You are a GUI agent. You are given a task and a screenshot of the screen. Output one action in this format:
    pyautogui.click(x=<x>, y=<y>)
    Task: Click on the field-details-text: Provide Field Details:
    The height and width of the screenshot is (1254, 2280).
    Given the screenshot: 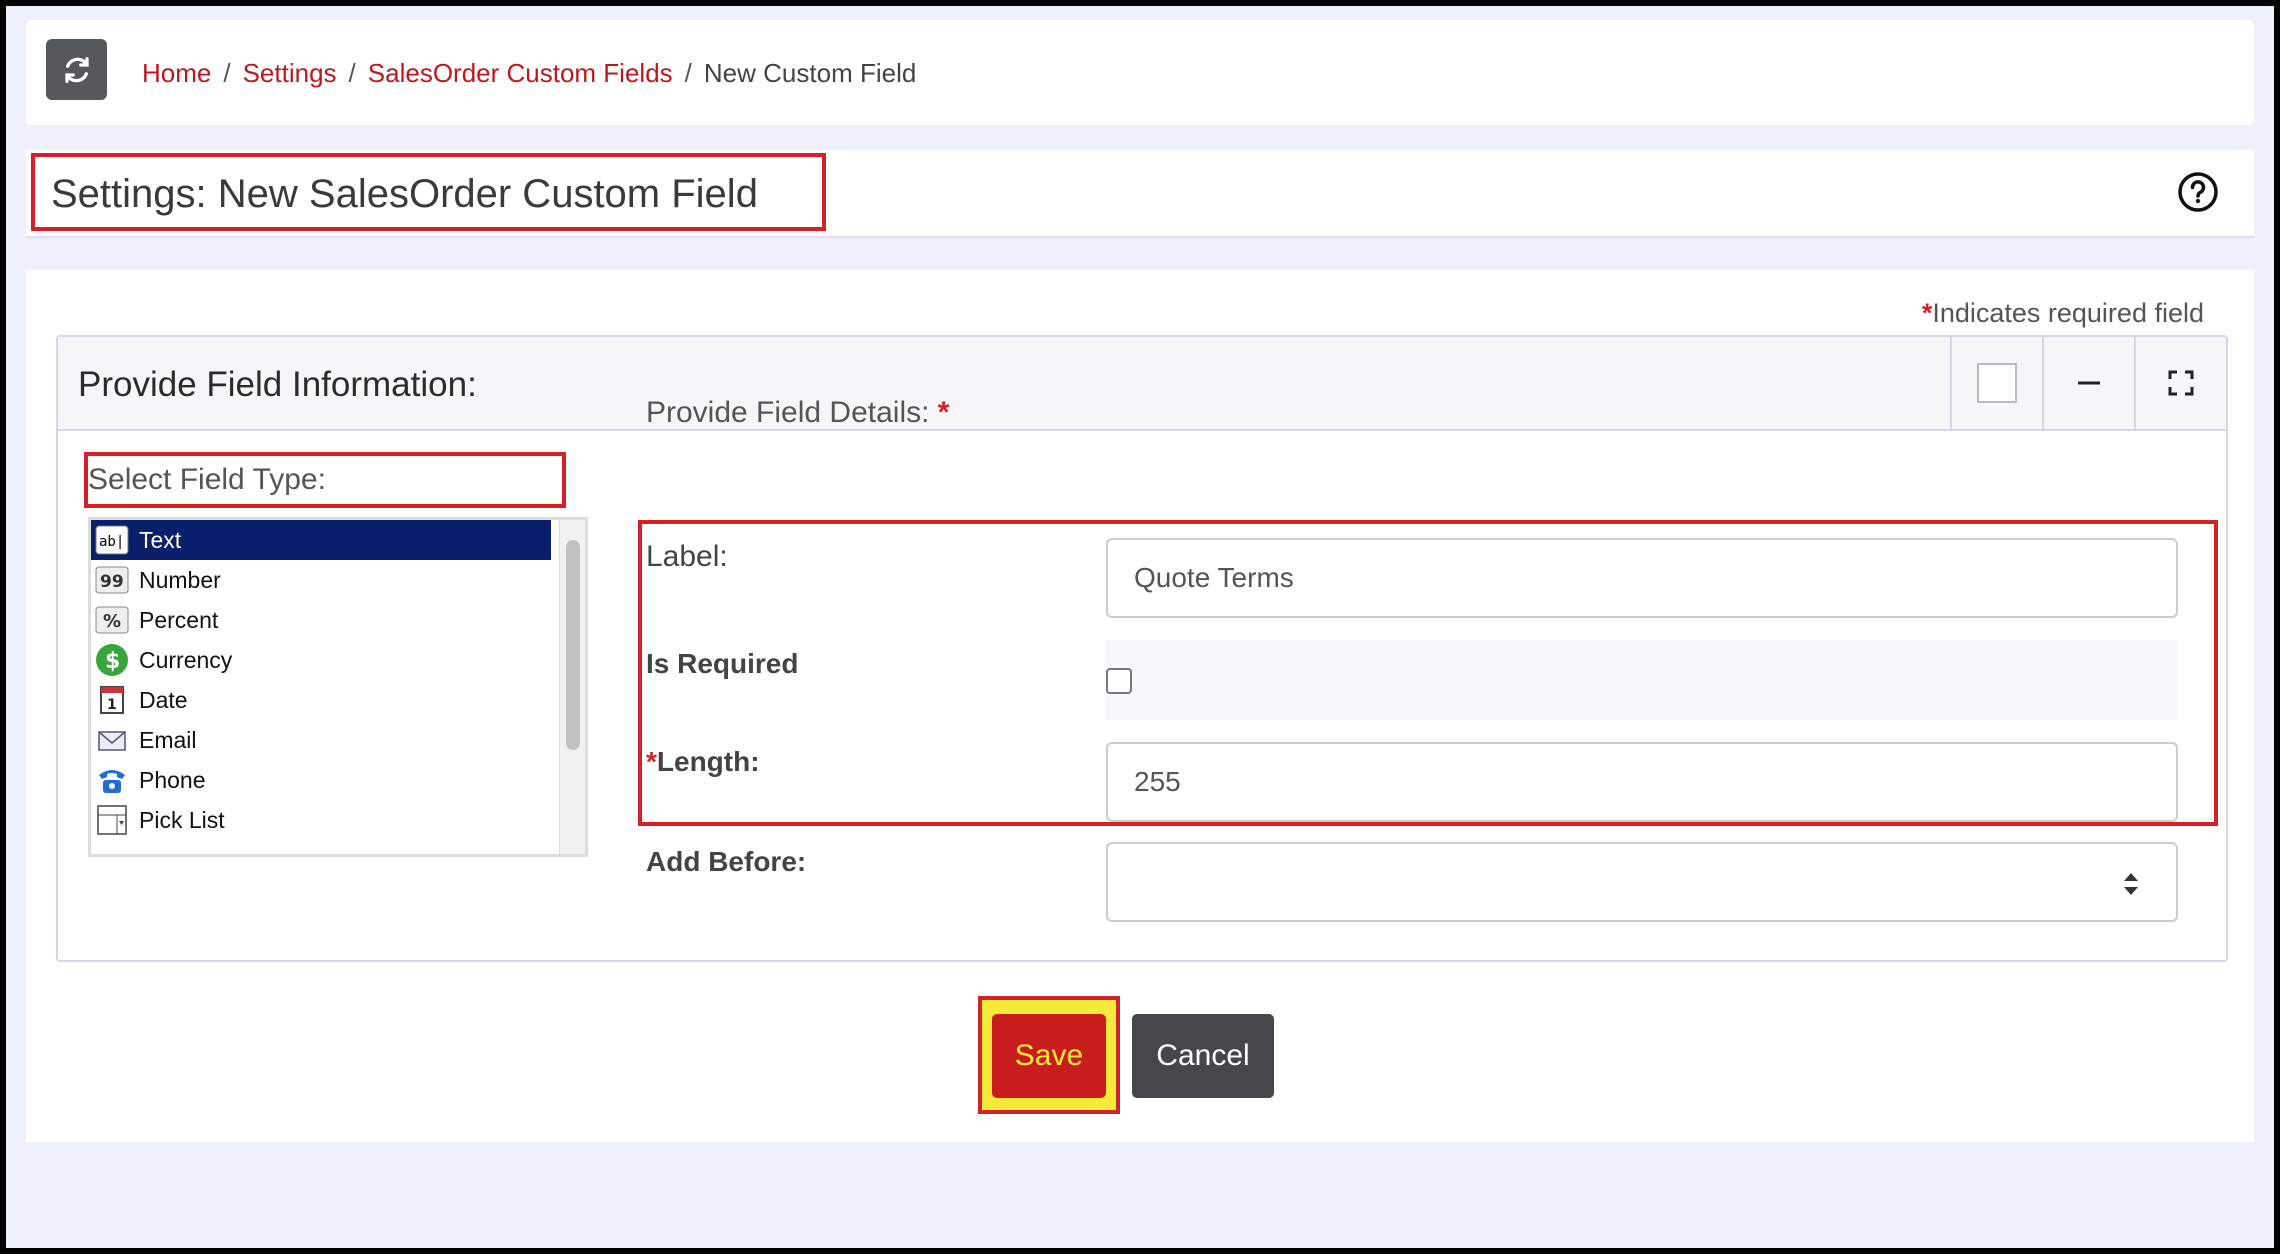 What is the action you would take?
    pyautogui.click(x=788, y=412)
    